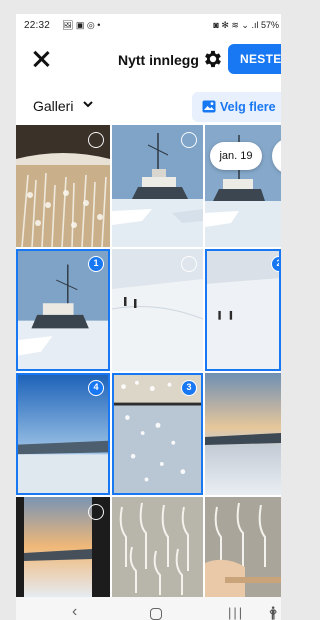  Describe the element at coordinates (236, 612) in the screenshot. I see `recent-apps-icon: |||` at that location.